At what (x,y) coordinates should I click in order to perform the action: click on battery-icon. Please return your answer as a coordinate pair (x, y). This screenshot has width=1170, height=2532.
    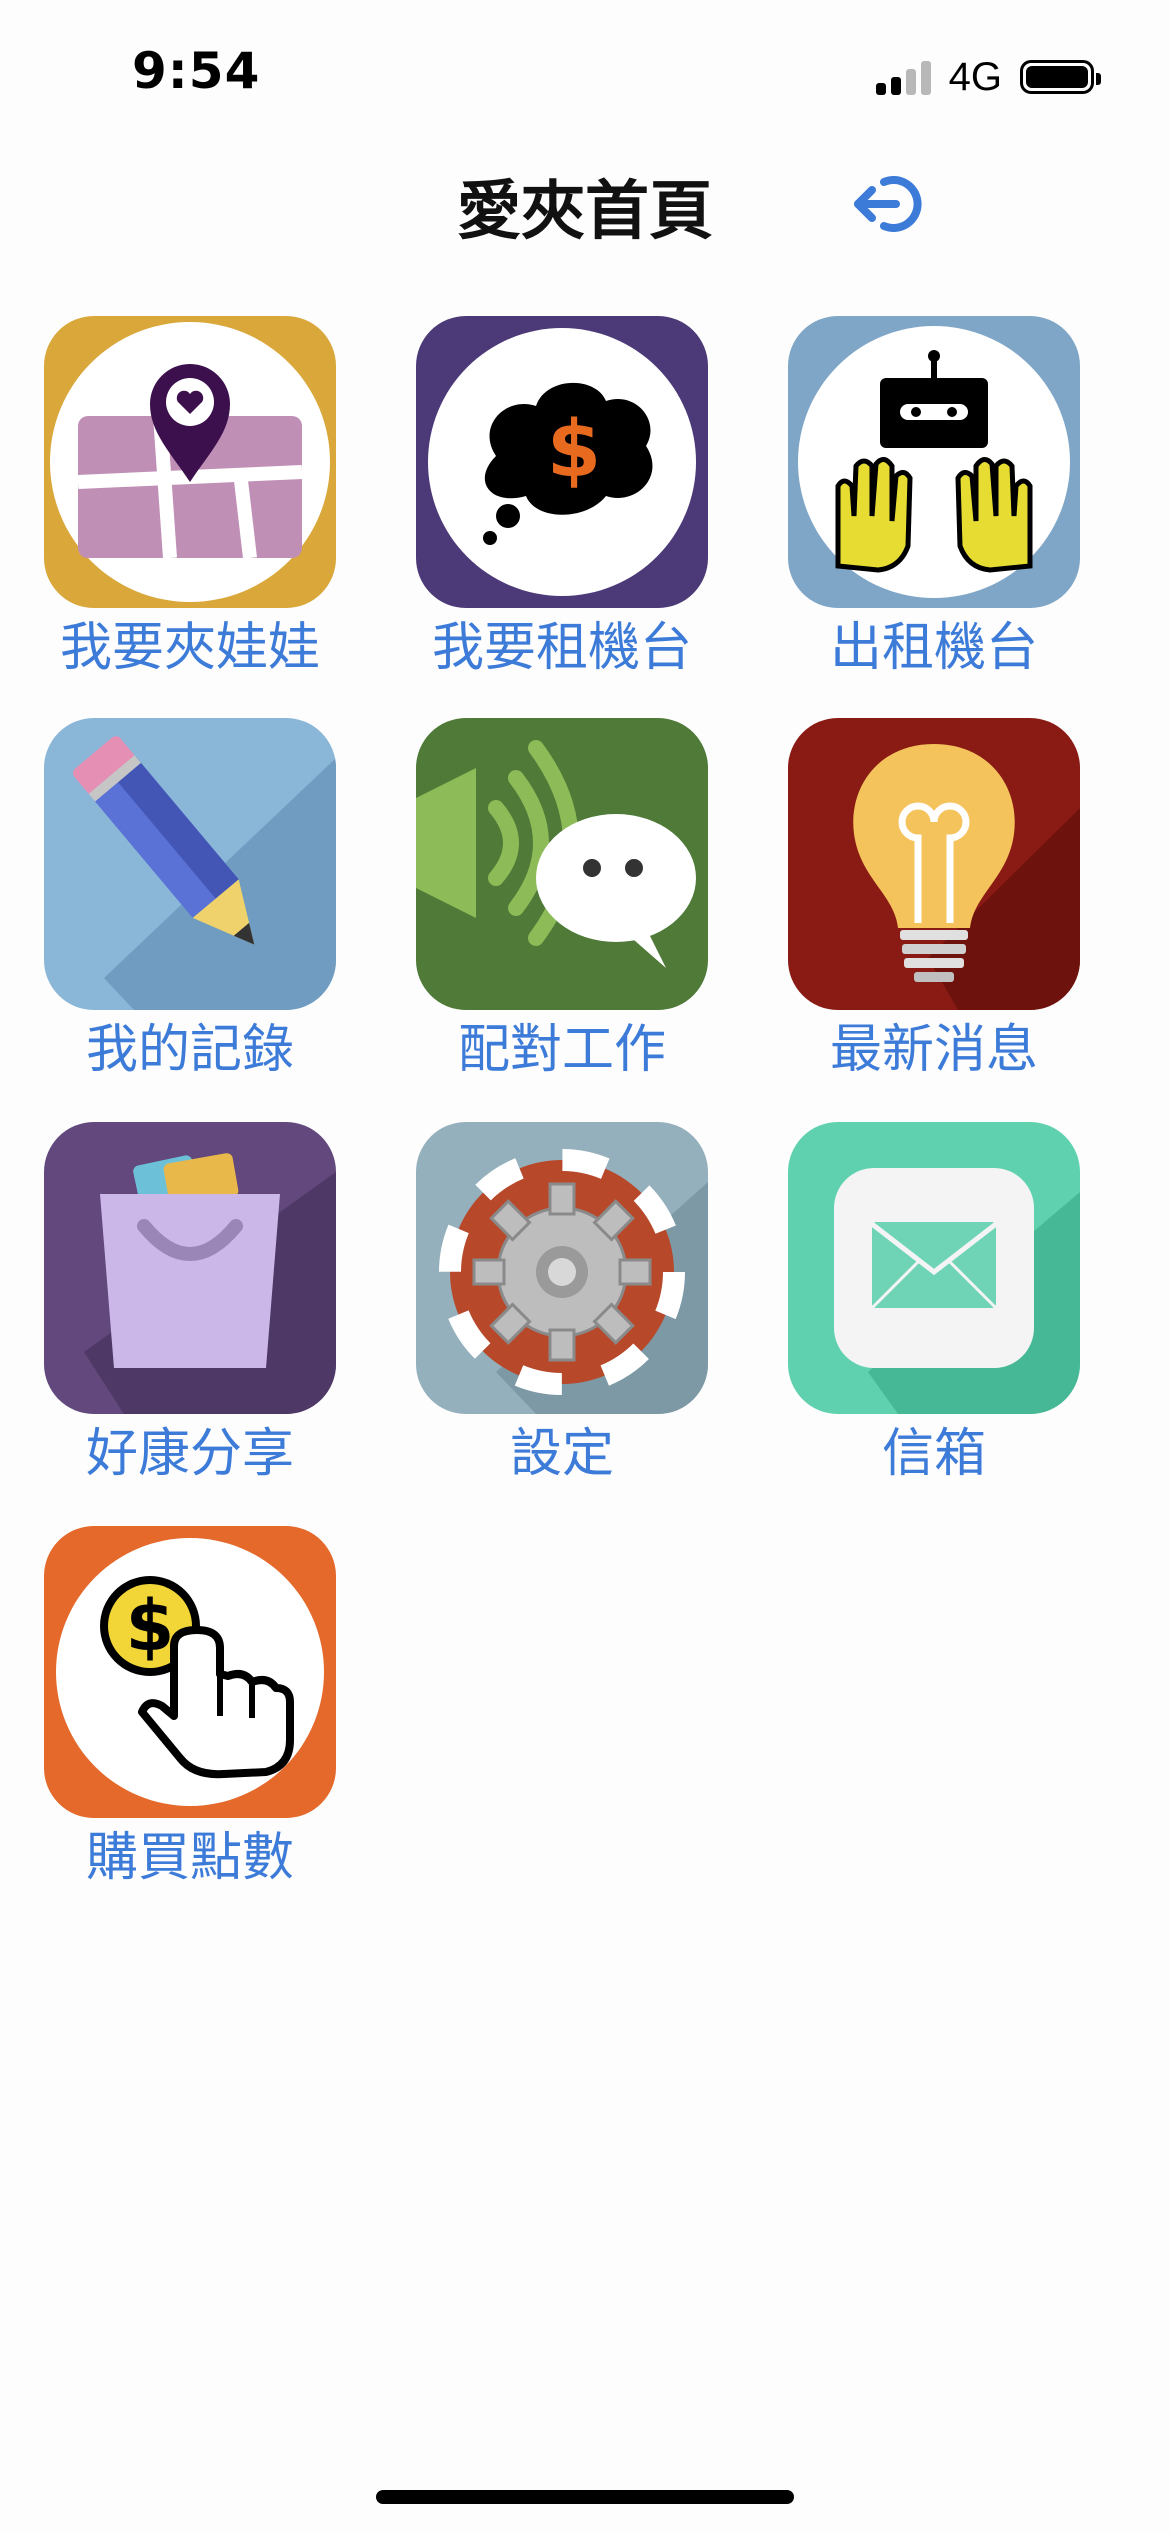
    Looking at the image, I should click on (1060, 77).